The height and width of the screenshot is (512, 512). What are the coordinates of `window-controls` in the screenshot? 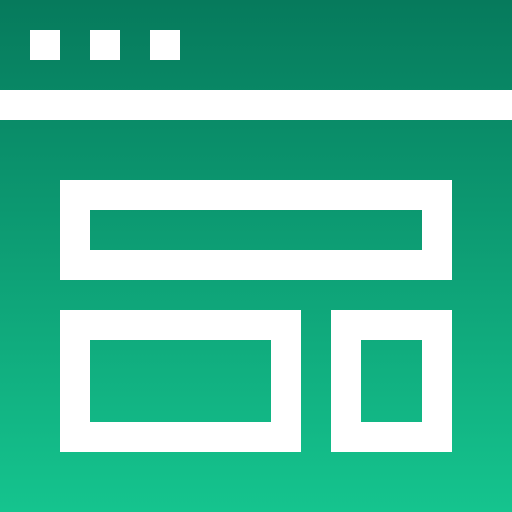 It's located at (105, 45).